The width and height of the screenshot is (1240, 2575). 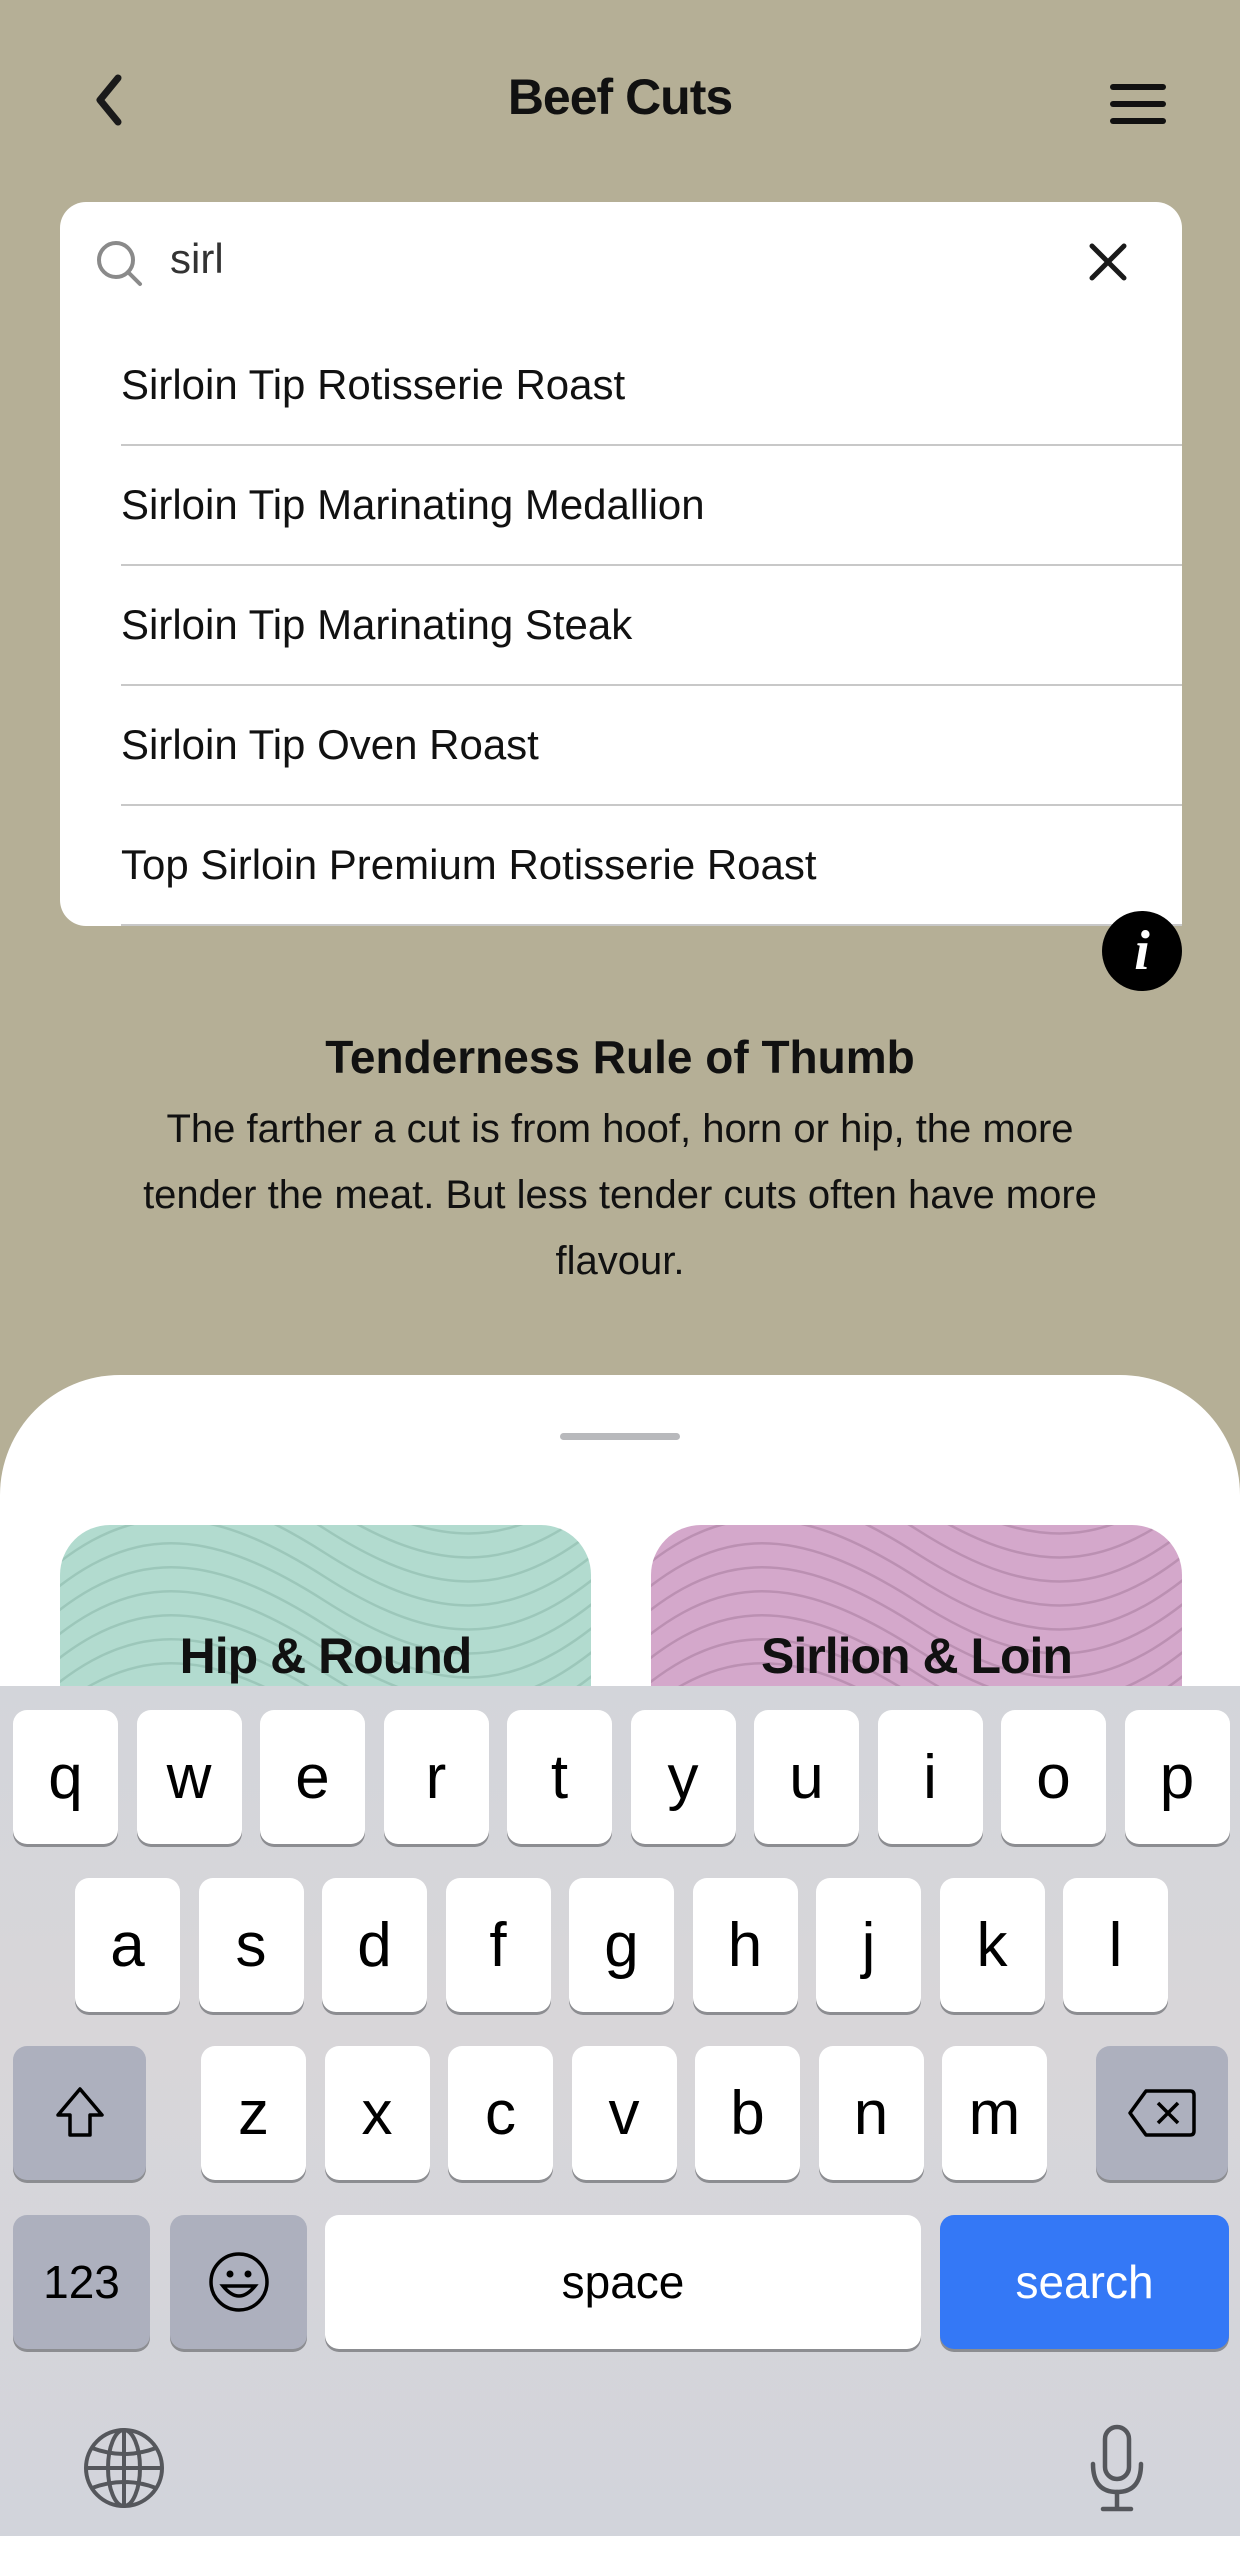 What do you see at coordinates (651, 866) in the screenshot?
I see `suggestion-item: Top Sirloin Premium Rotisserie Roast` at bounding box center [651, 866].